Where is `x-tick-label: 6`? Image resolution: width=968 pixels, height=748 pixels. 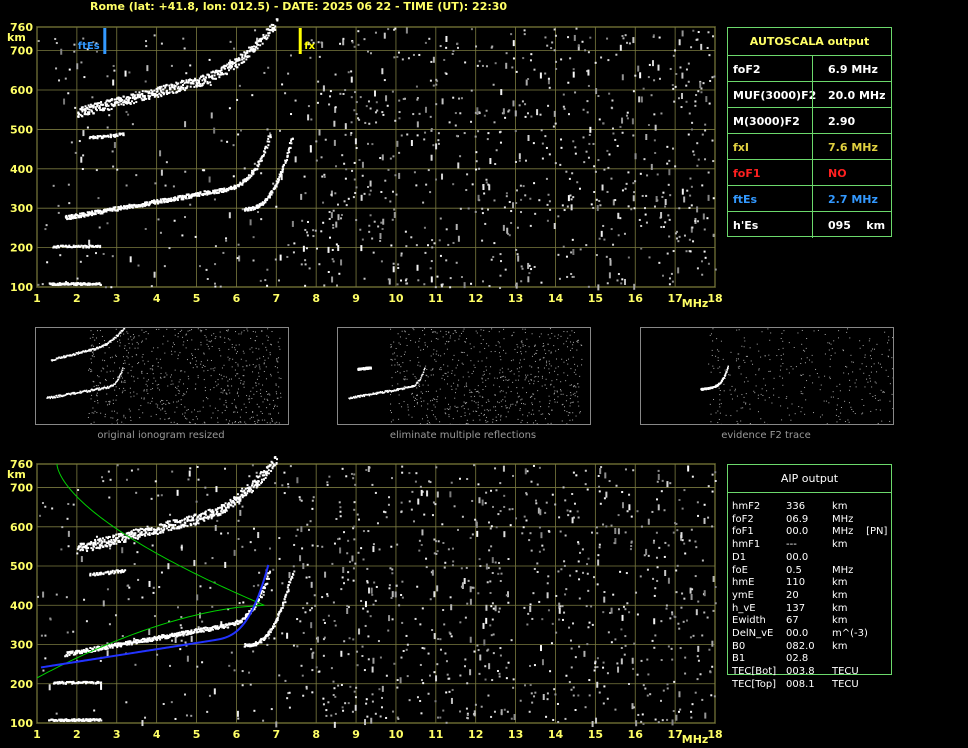 x-tick-label: 6 is located at coordinates (237, 734).